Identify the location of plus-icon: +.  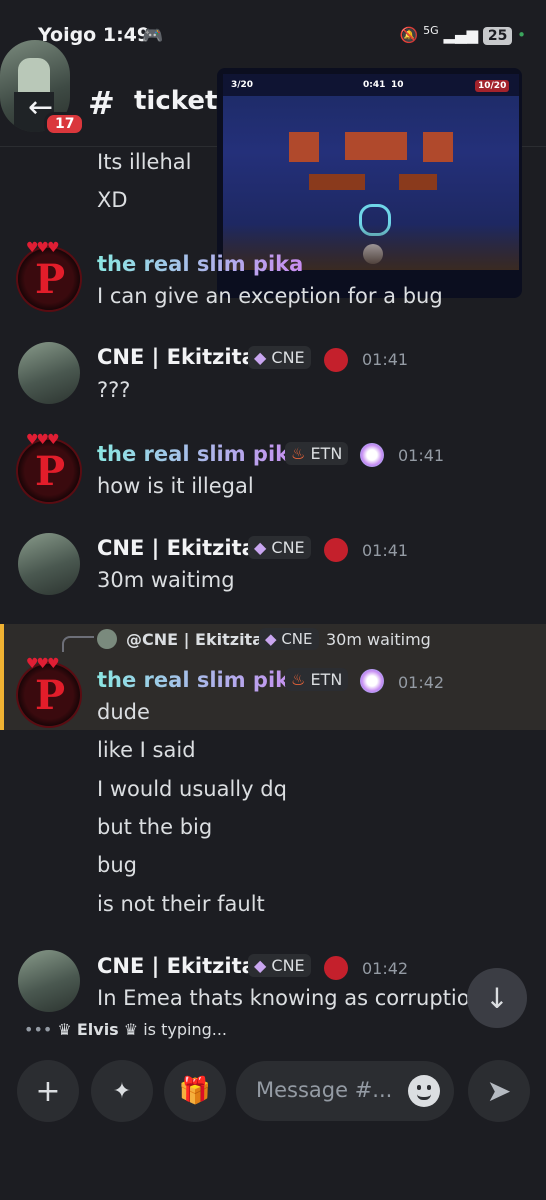
(48, 1091).